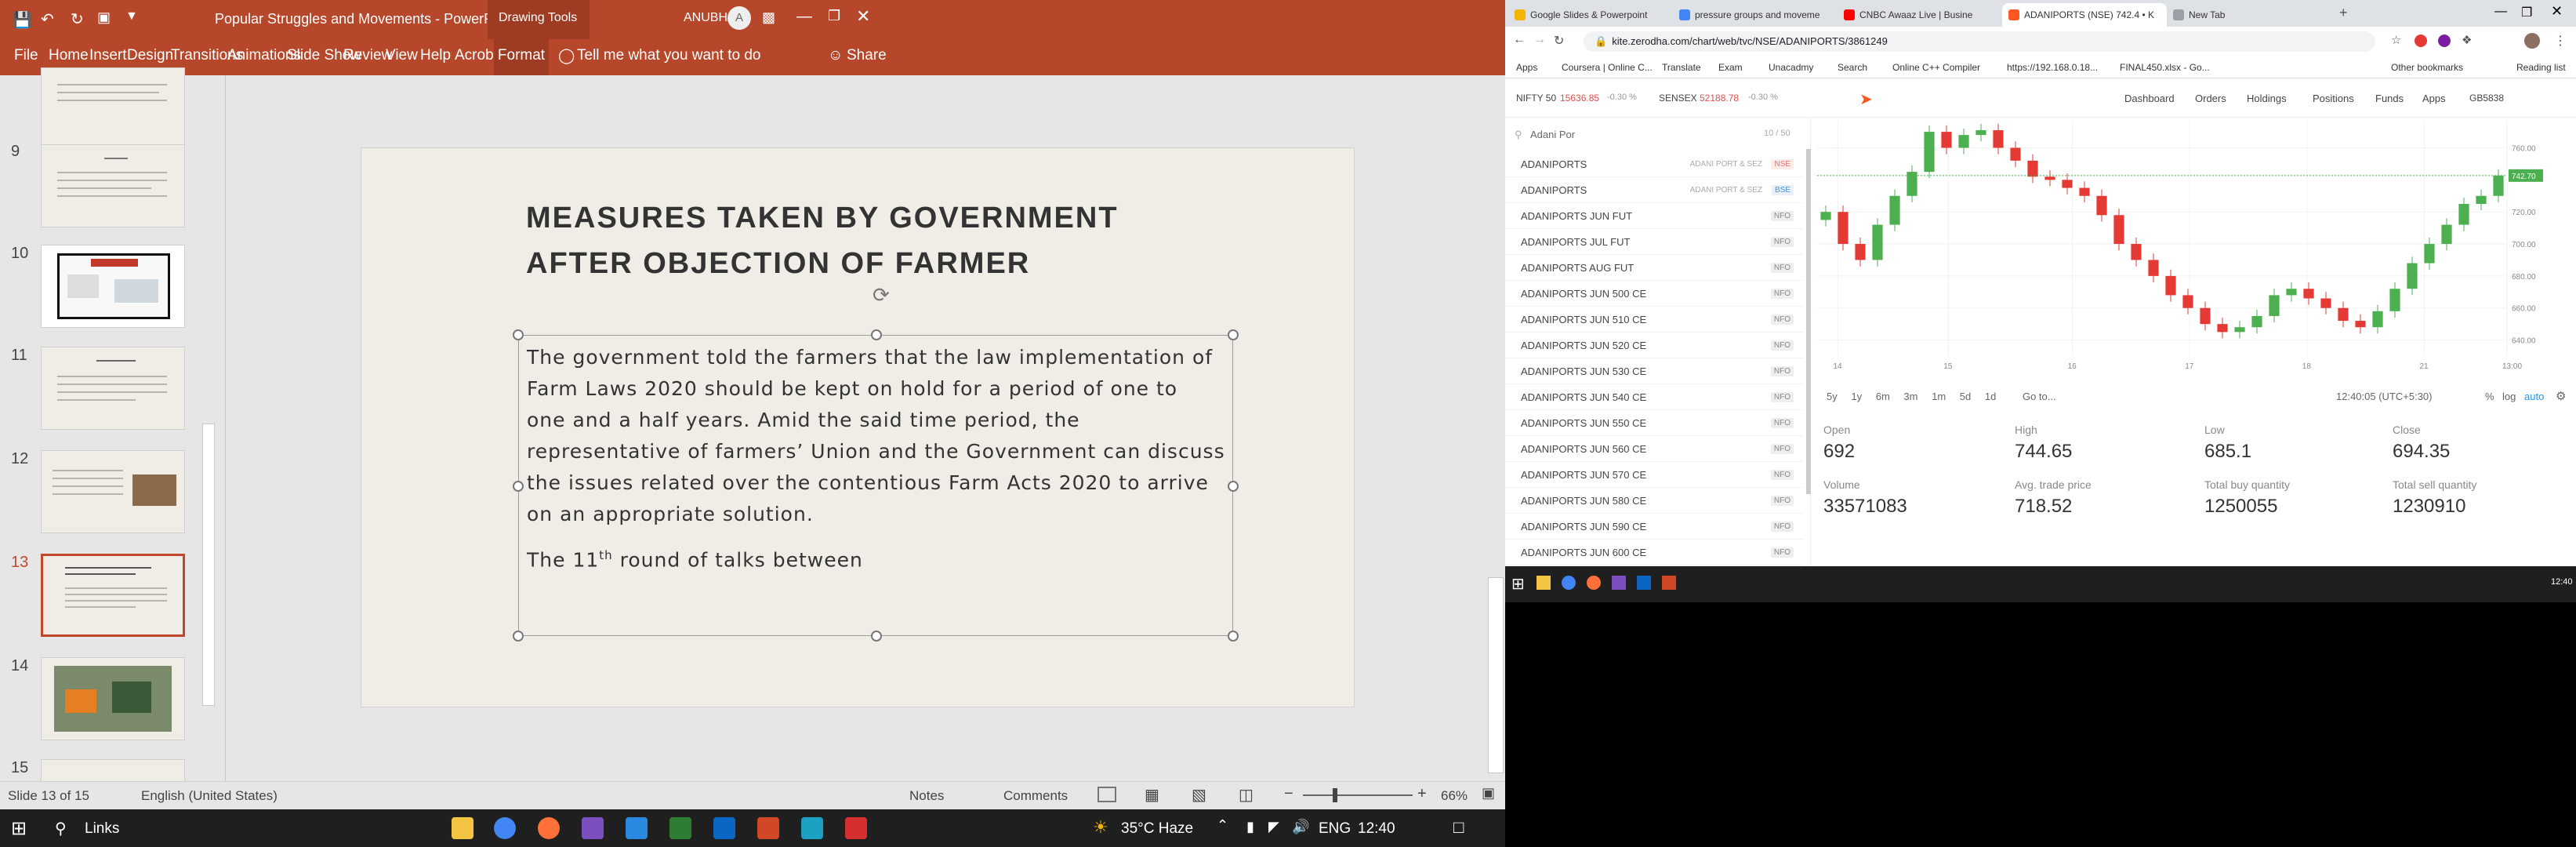  What do you see at coordinates (1157, 829) in the screenshot?
I see `weather-text: 35°C Haze` at bounding box center [1157, 829].